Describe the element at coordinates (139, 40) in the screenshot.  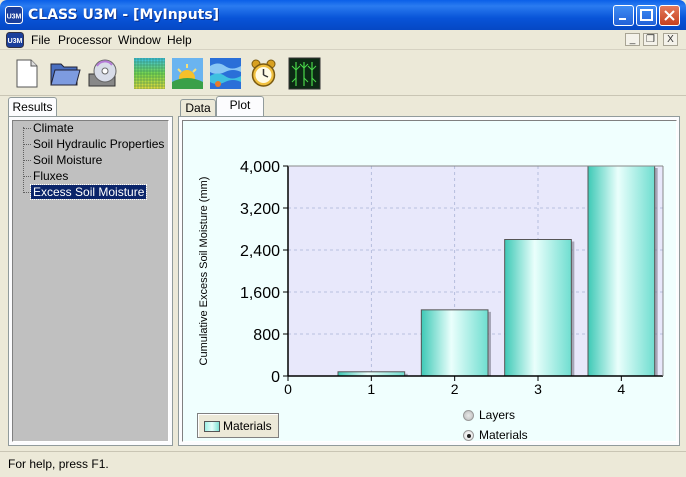
I see `menu-window: Window` at that location.